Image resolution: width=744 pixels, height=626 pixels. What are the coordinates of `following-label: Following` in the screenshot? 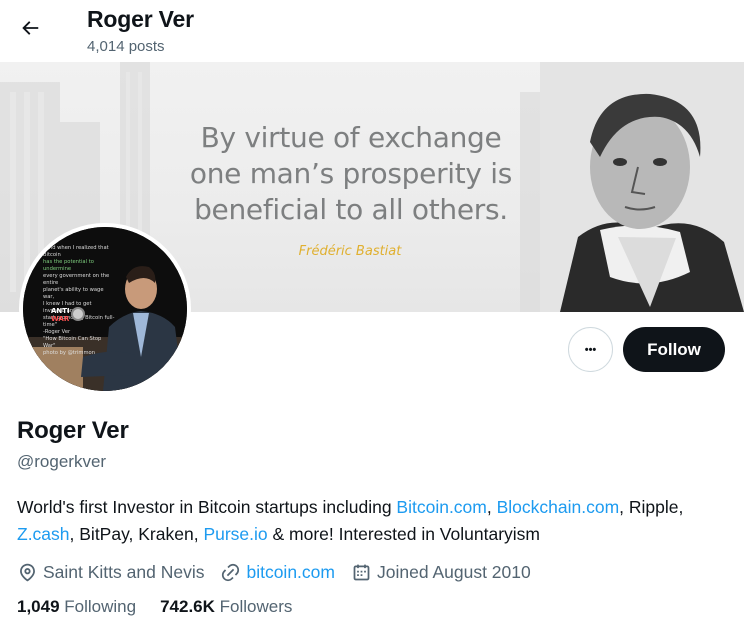 It's located at (100, 606).